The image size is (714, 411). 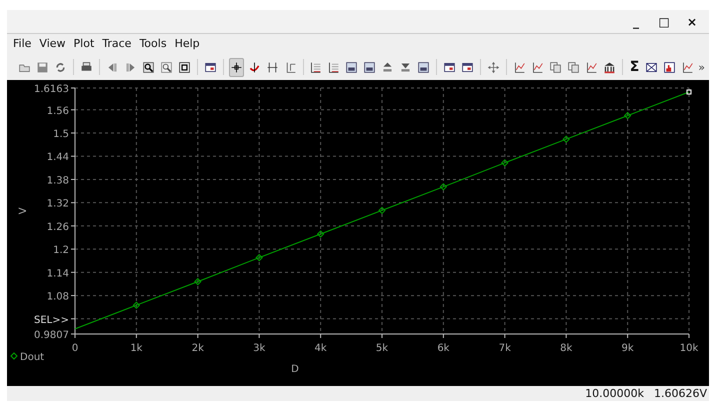 I want to click on toolbar-button, so click(x=236, y=67).